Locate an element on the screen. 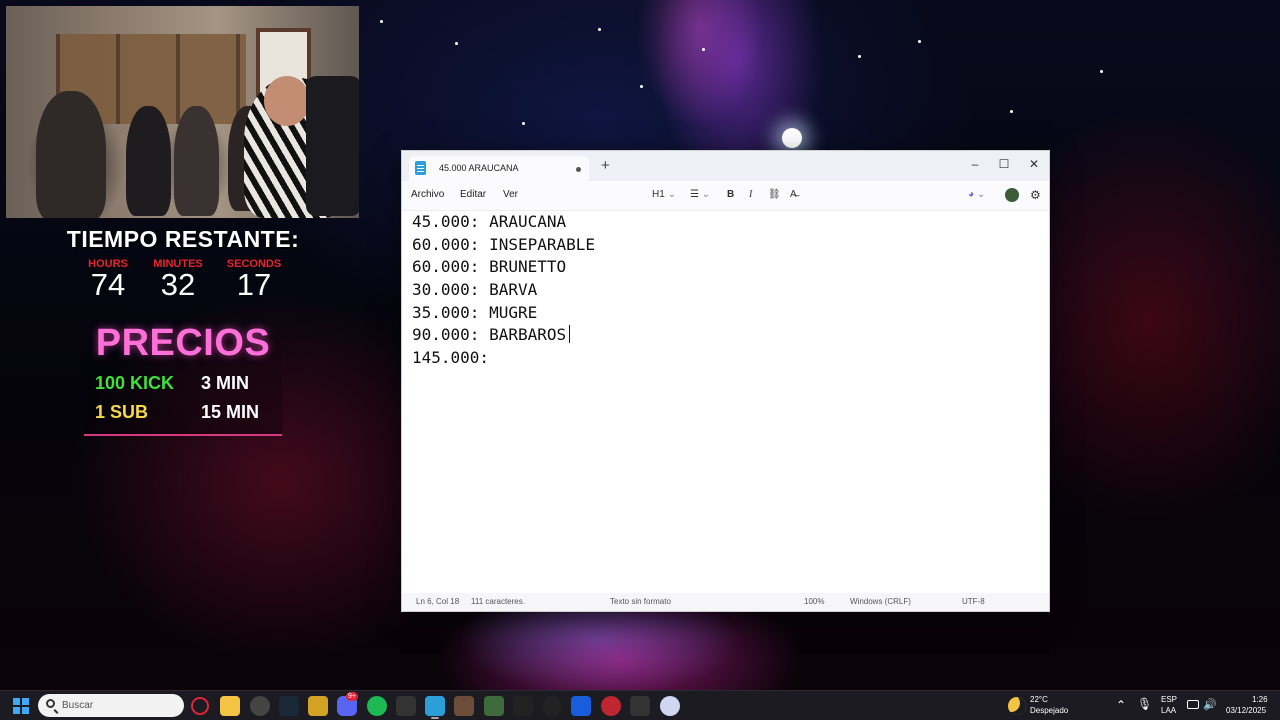 The height and width of the screenshot is (720, 1280). obs-icon is located at coordinates (260, 706).